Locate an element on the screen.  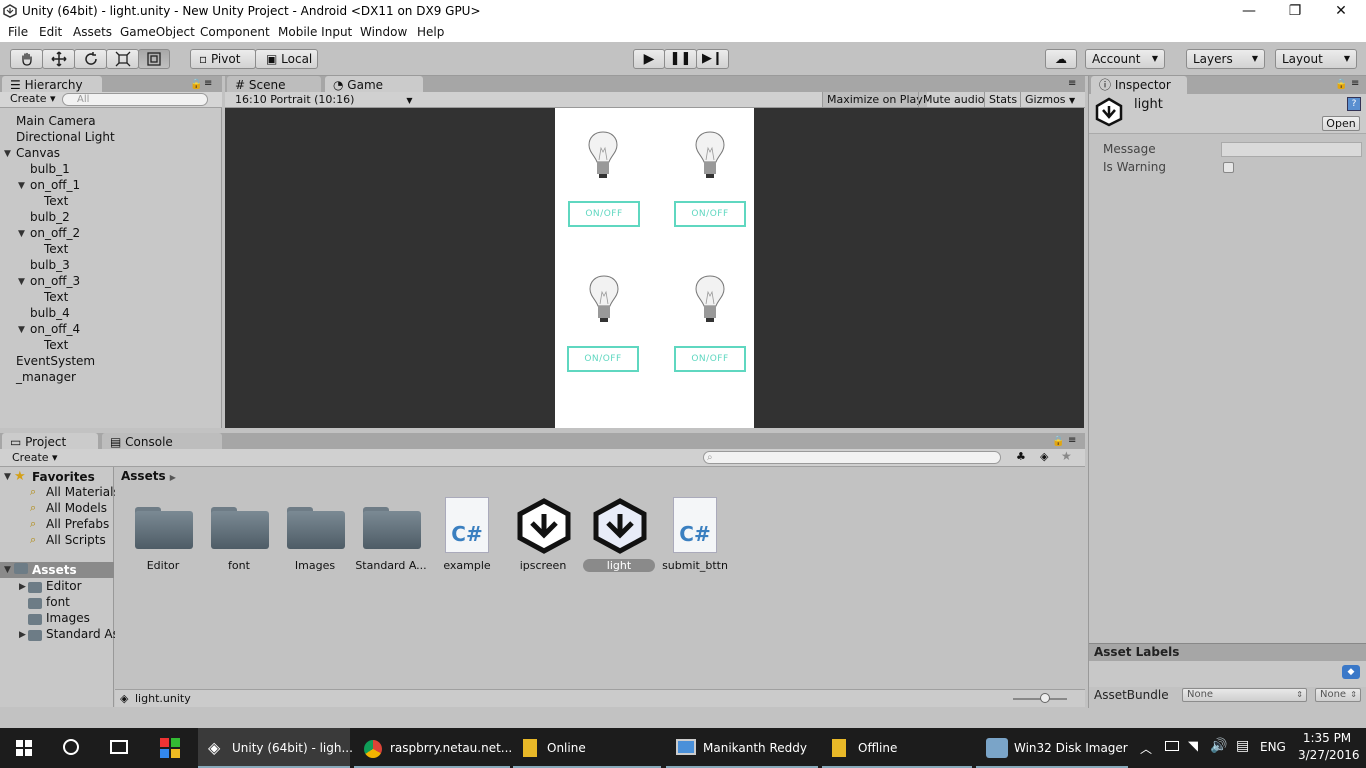
pivot-toggle: ▫ Pivot is located at coordinates (223, 59).